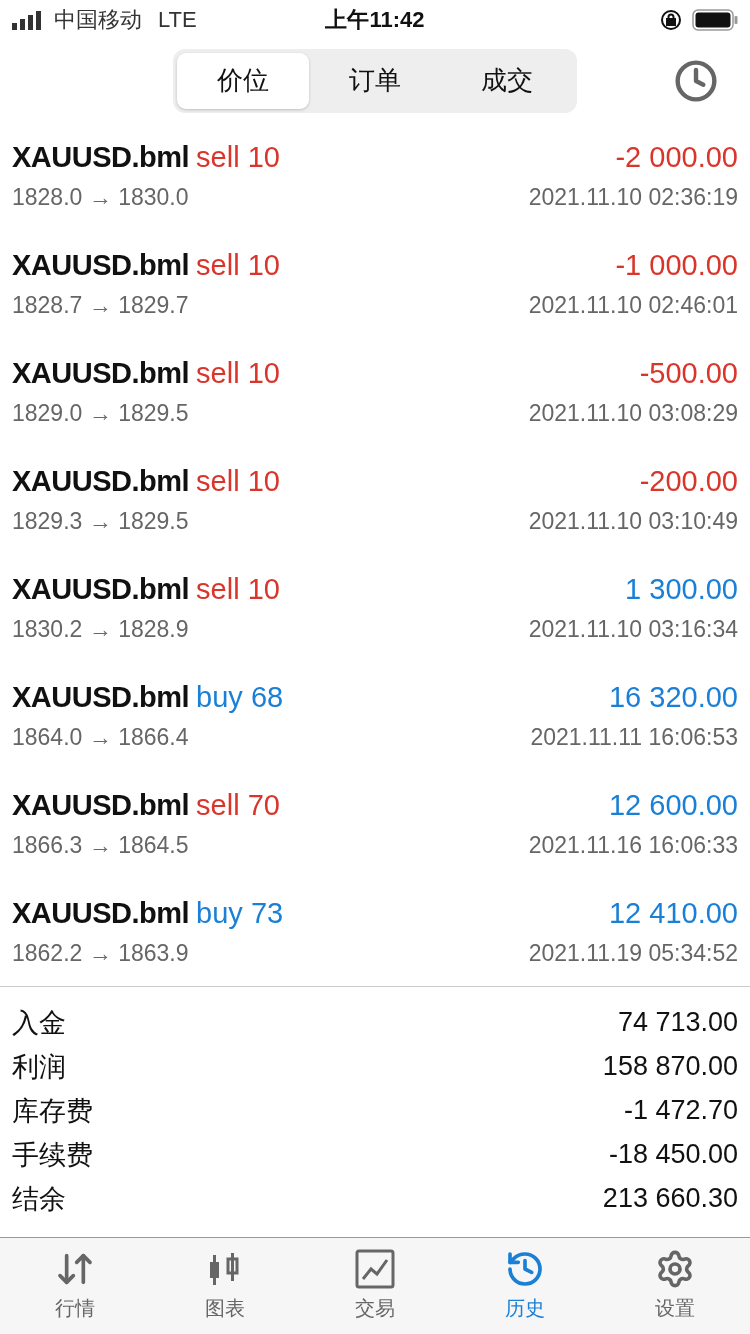 This screenshot has width=750, height=1334. What do you see at coordinates (673, 913) in the screenshot?
I see `deal-profit: 12 410.00` at bounding box center [673, 913].